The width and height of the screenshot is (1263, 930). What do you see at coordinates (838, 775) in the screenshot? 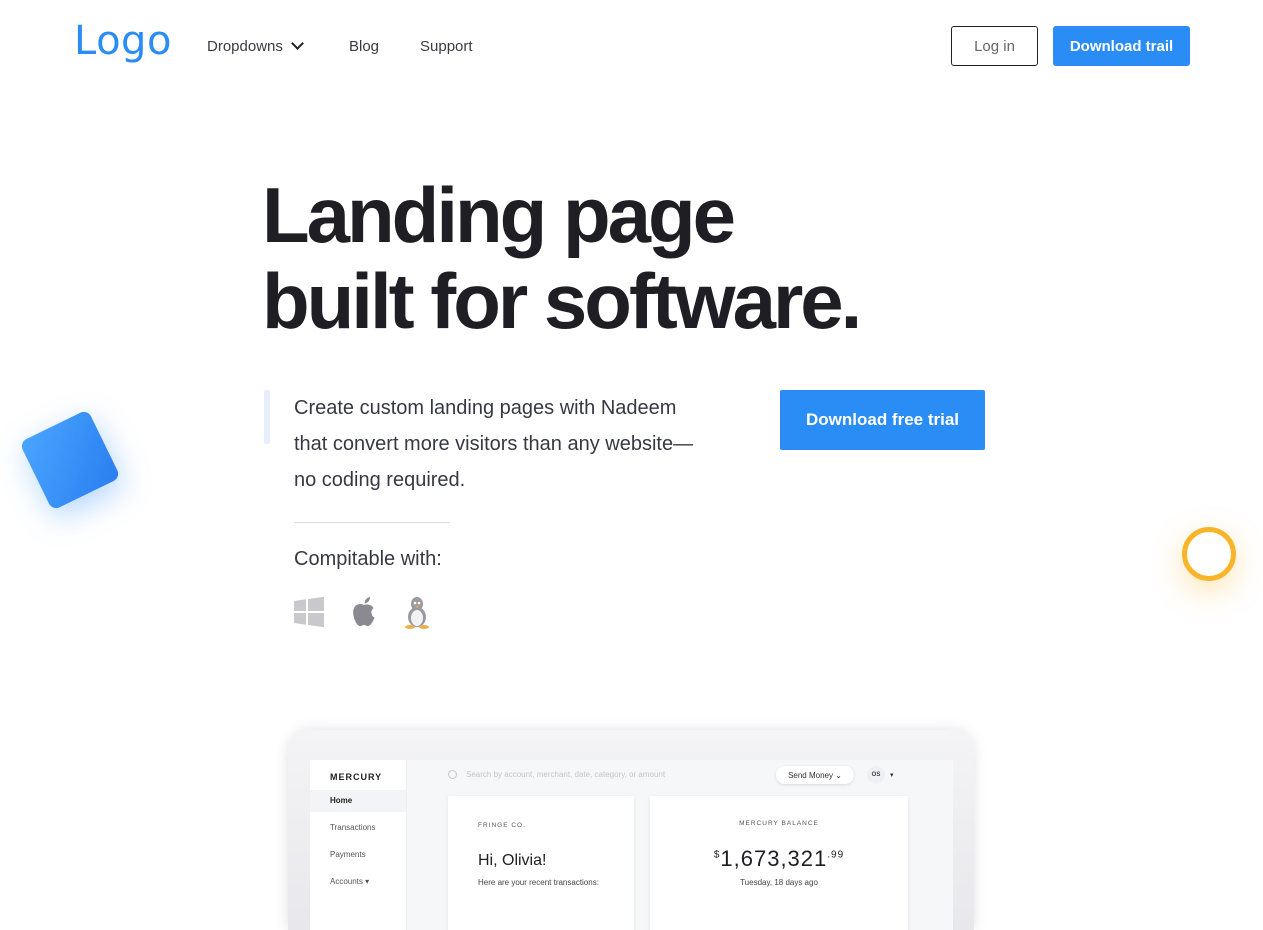
I see `chevron-down-icon: ⌄` at bounding box center [838, 775].